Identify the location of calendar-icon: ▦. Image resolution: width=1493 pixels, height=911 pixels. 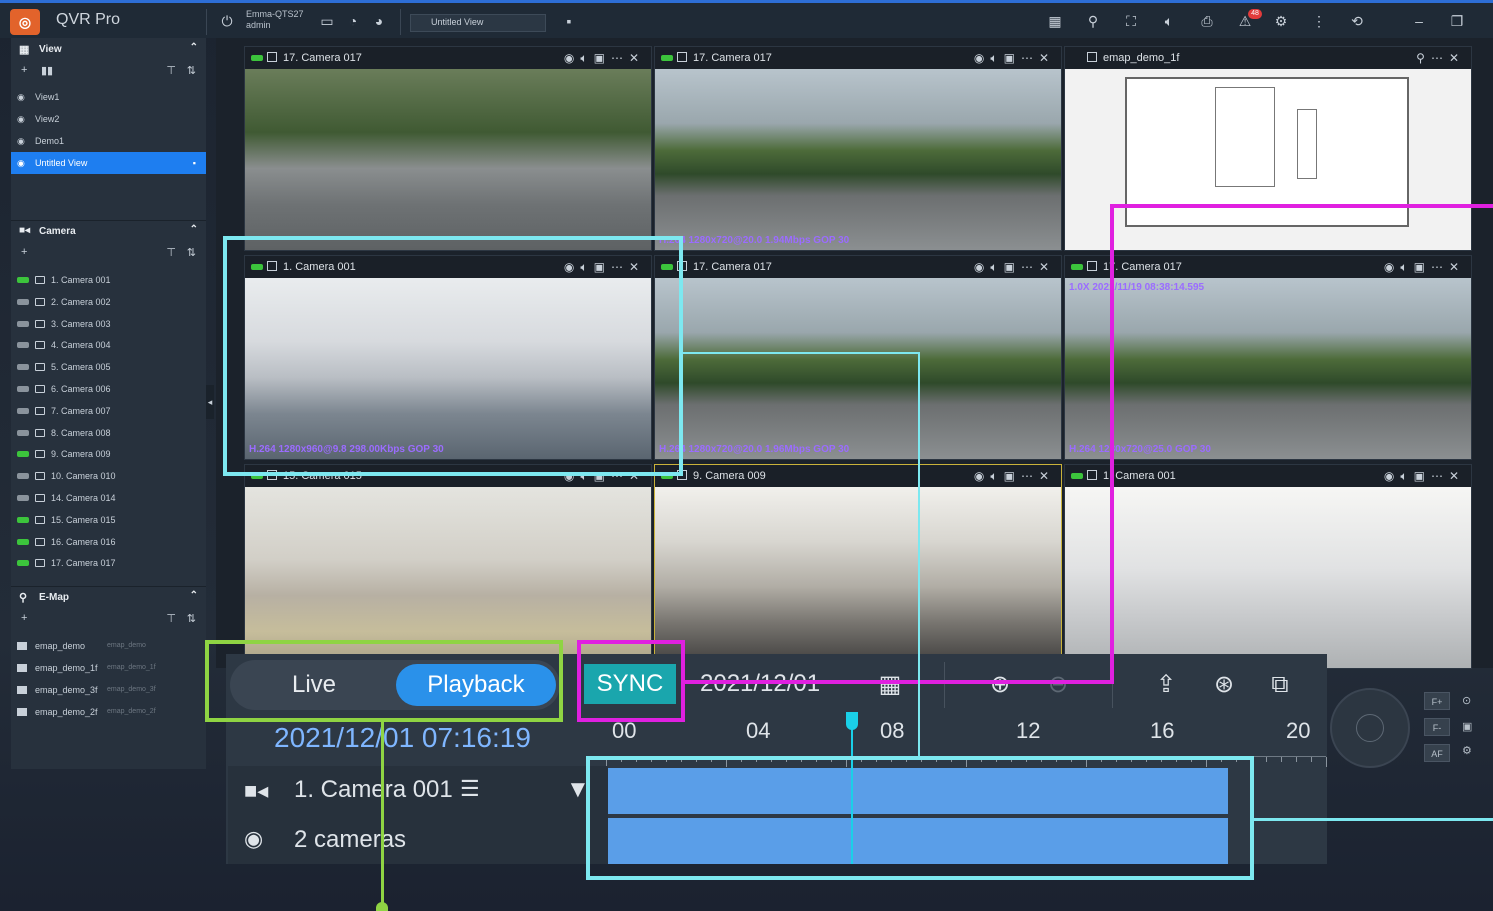
(890, 685).